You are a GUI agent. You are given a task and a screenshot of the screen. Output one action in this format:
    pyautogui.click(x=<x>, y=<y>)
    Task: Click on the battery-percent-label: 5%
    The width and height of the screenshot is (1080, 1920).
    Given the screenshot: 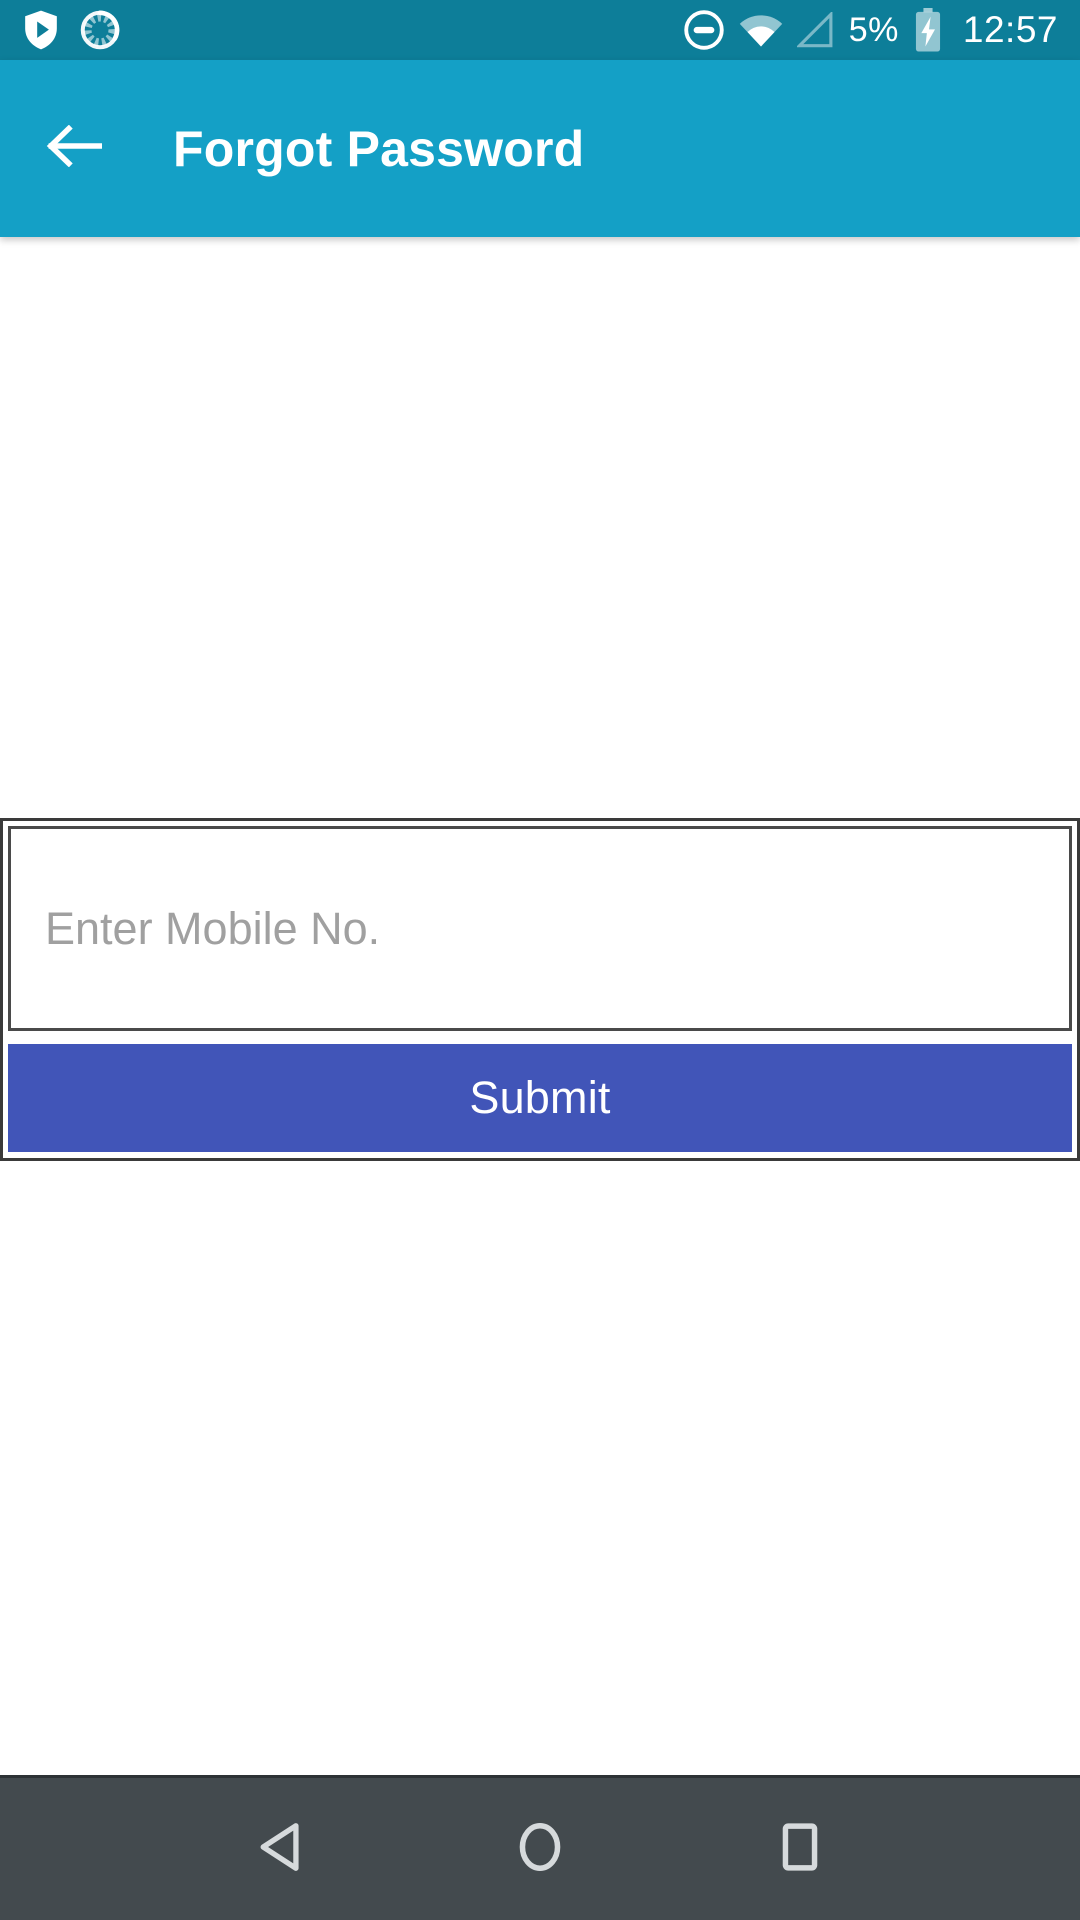 What is the action you would take?
    pyautogui.click(x=873, y=29)
    